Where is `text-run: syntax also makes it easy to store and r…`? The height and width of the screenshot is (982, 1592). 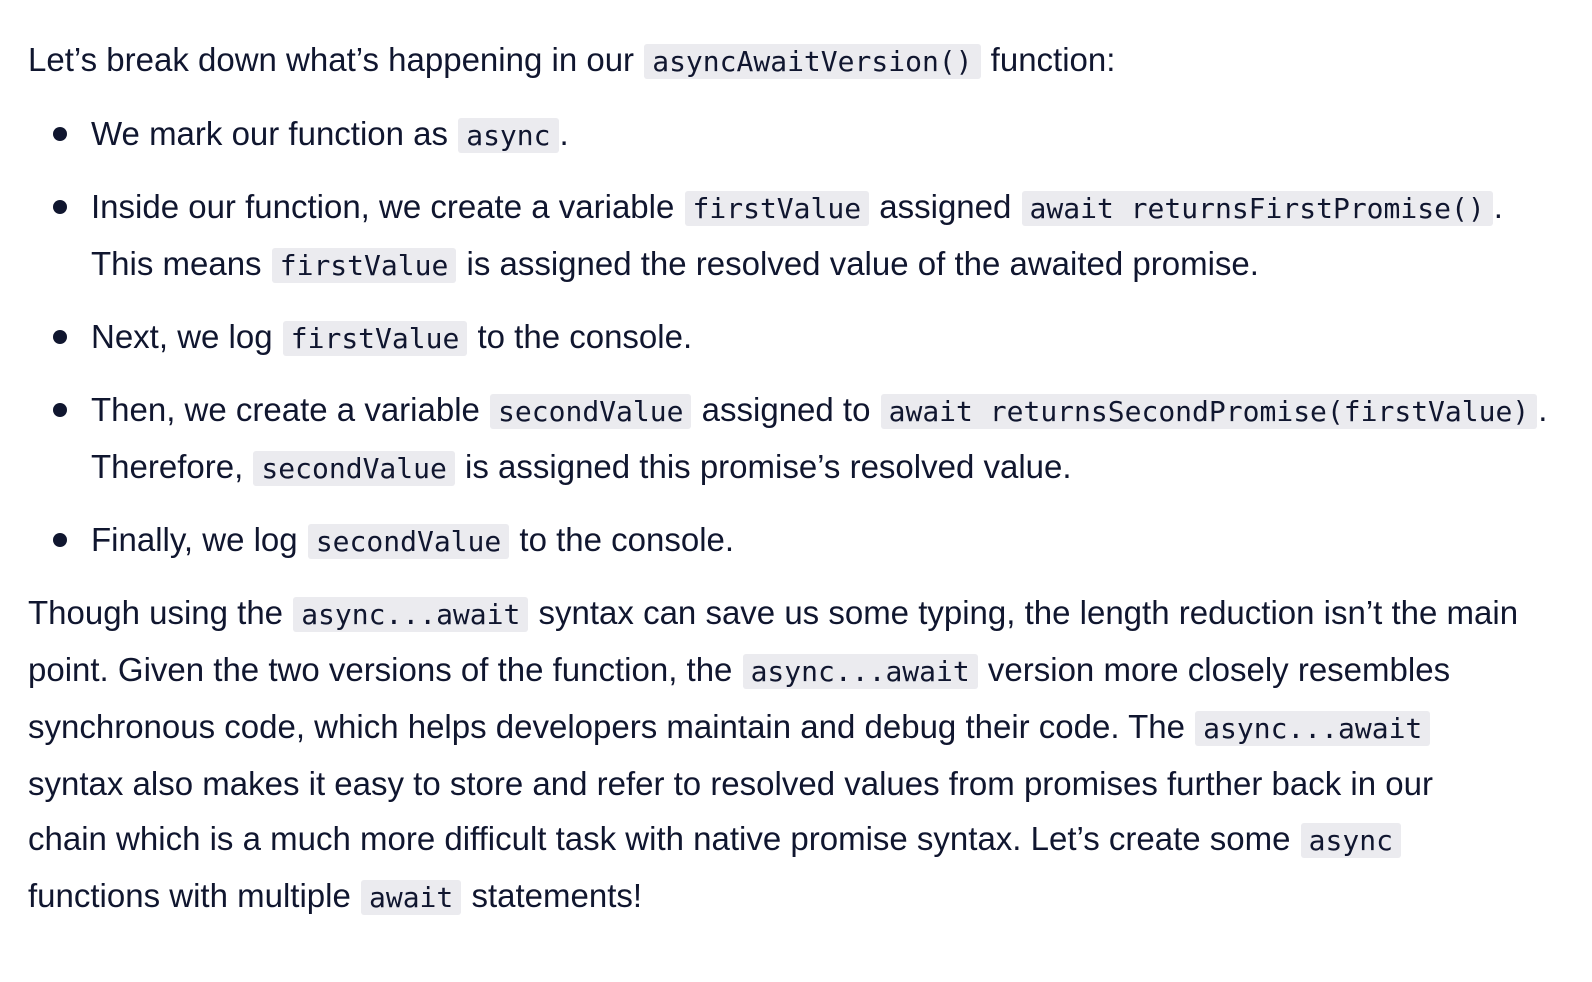 text-run: syntax also makes it easy to store and r… is located at coordinates (730, 783).